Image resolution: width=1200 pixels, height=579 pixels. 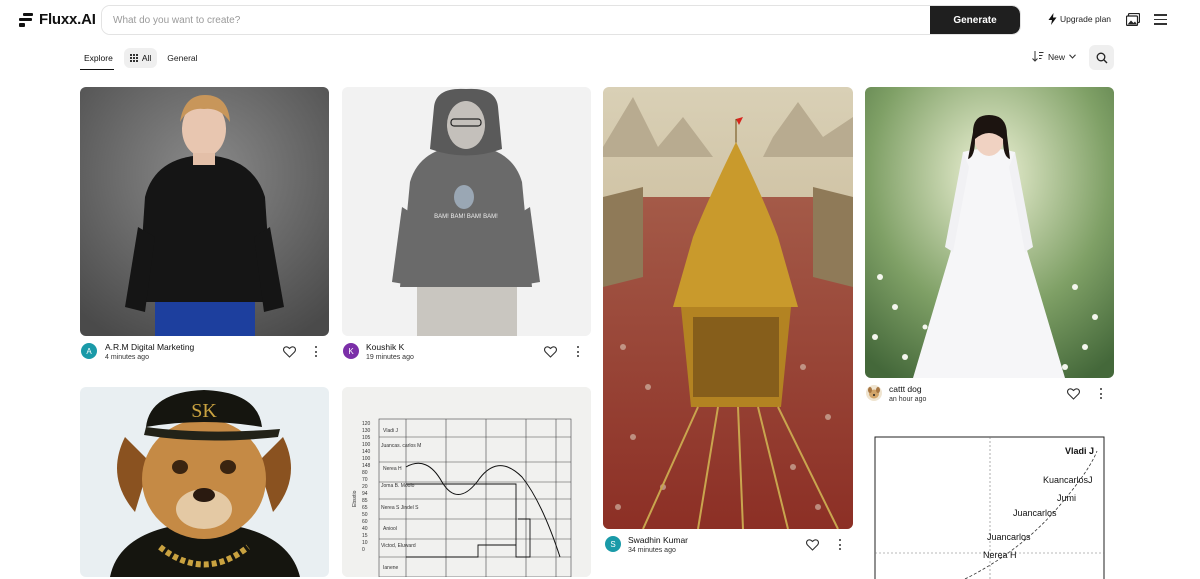 What do you see at coordinates (365, 508) in the screenshot?
I see `svg-text: 65` at bounding box center [365, 508].